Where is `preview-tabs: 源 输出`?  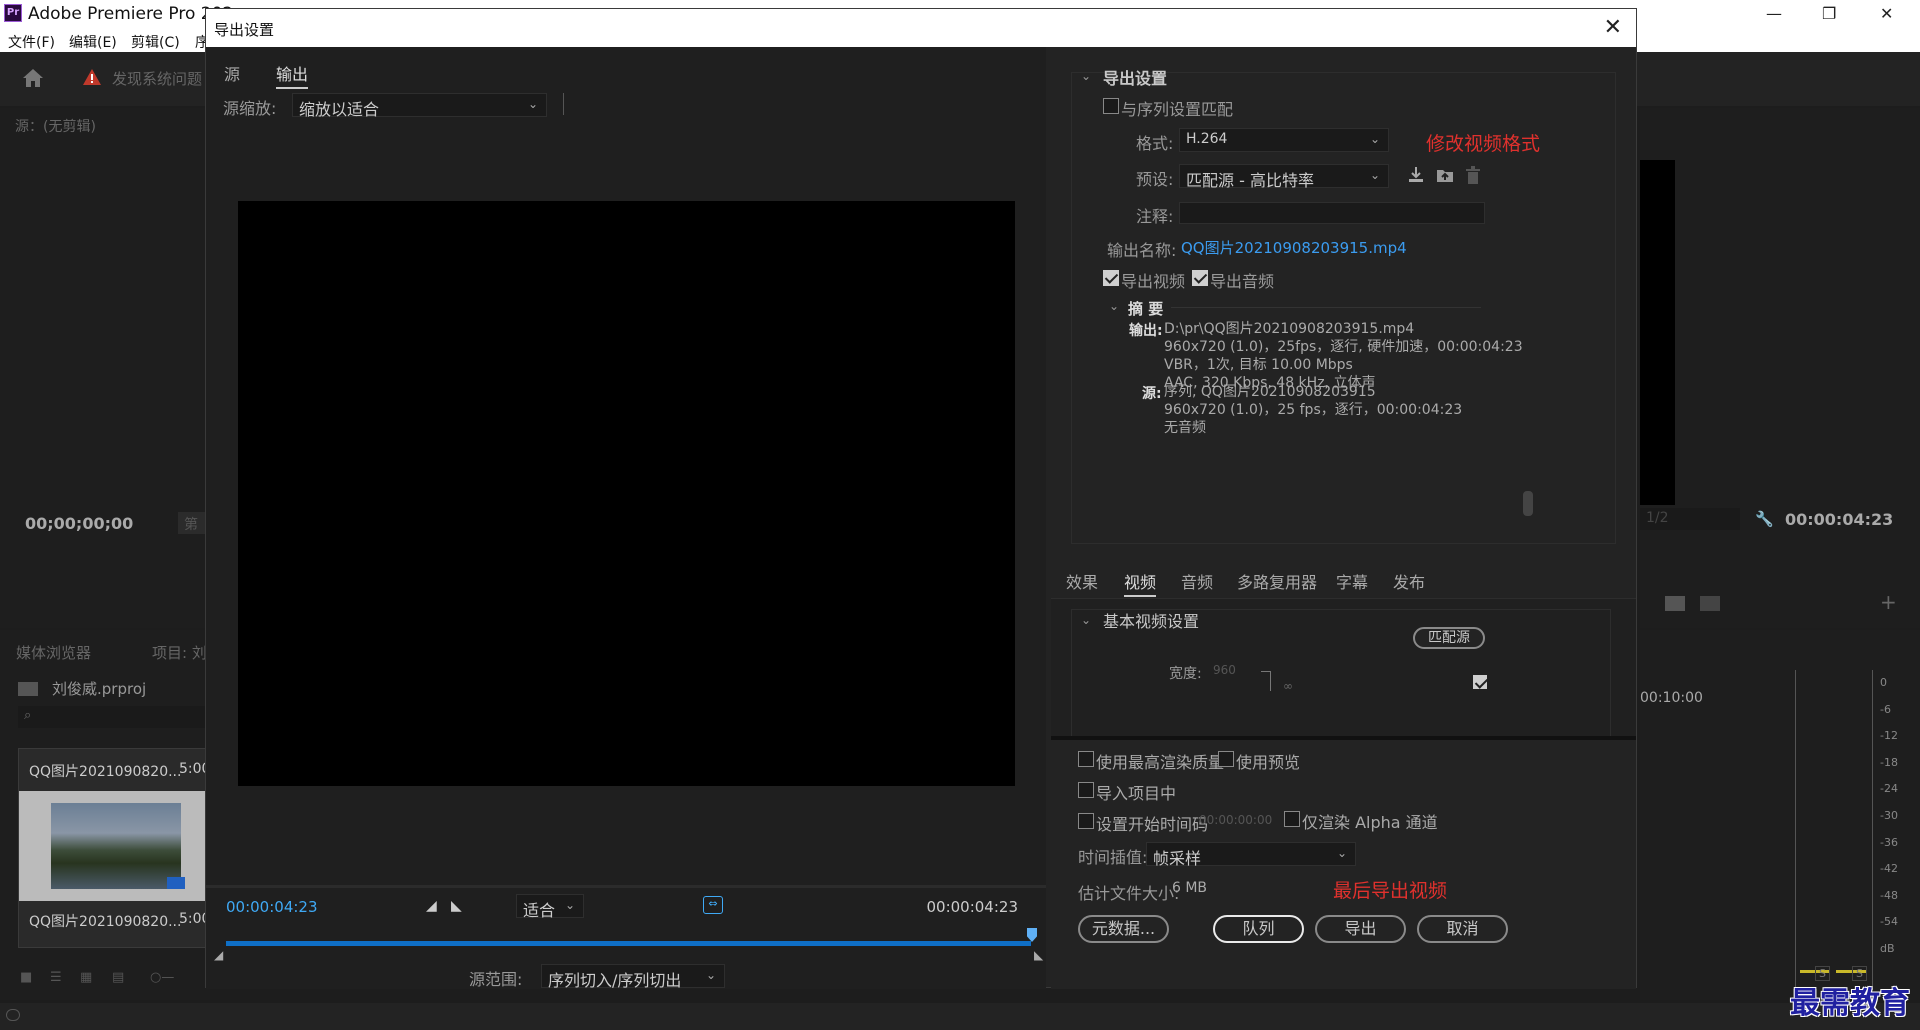
preview-tabs: 源 输出 is located at coordinates (626, 68).